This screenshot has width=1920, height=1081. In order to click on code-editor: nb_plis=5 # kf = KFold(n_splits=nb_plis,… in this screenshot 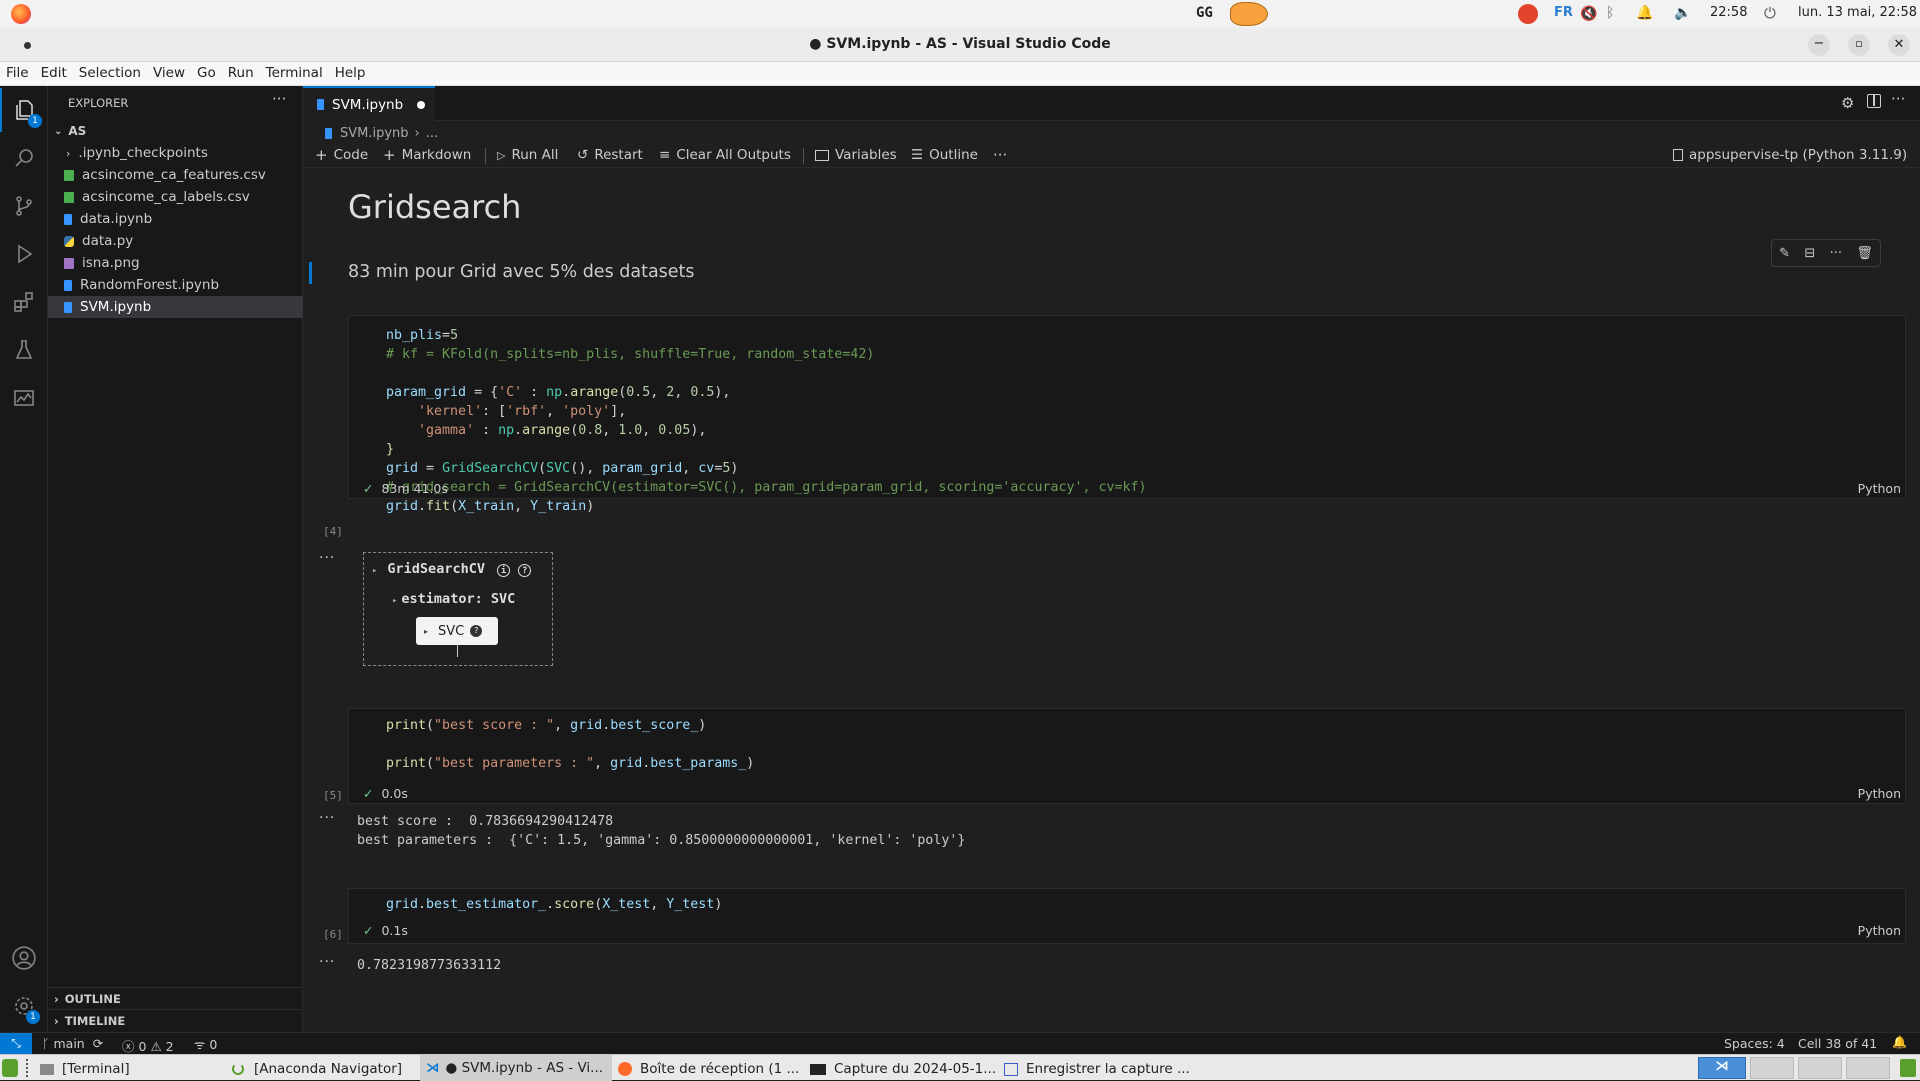, I will do `click(766, 421)`.